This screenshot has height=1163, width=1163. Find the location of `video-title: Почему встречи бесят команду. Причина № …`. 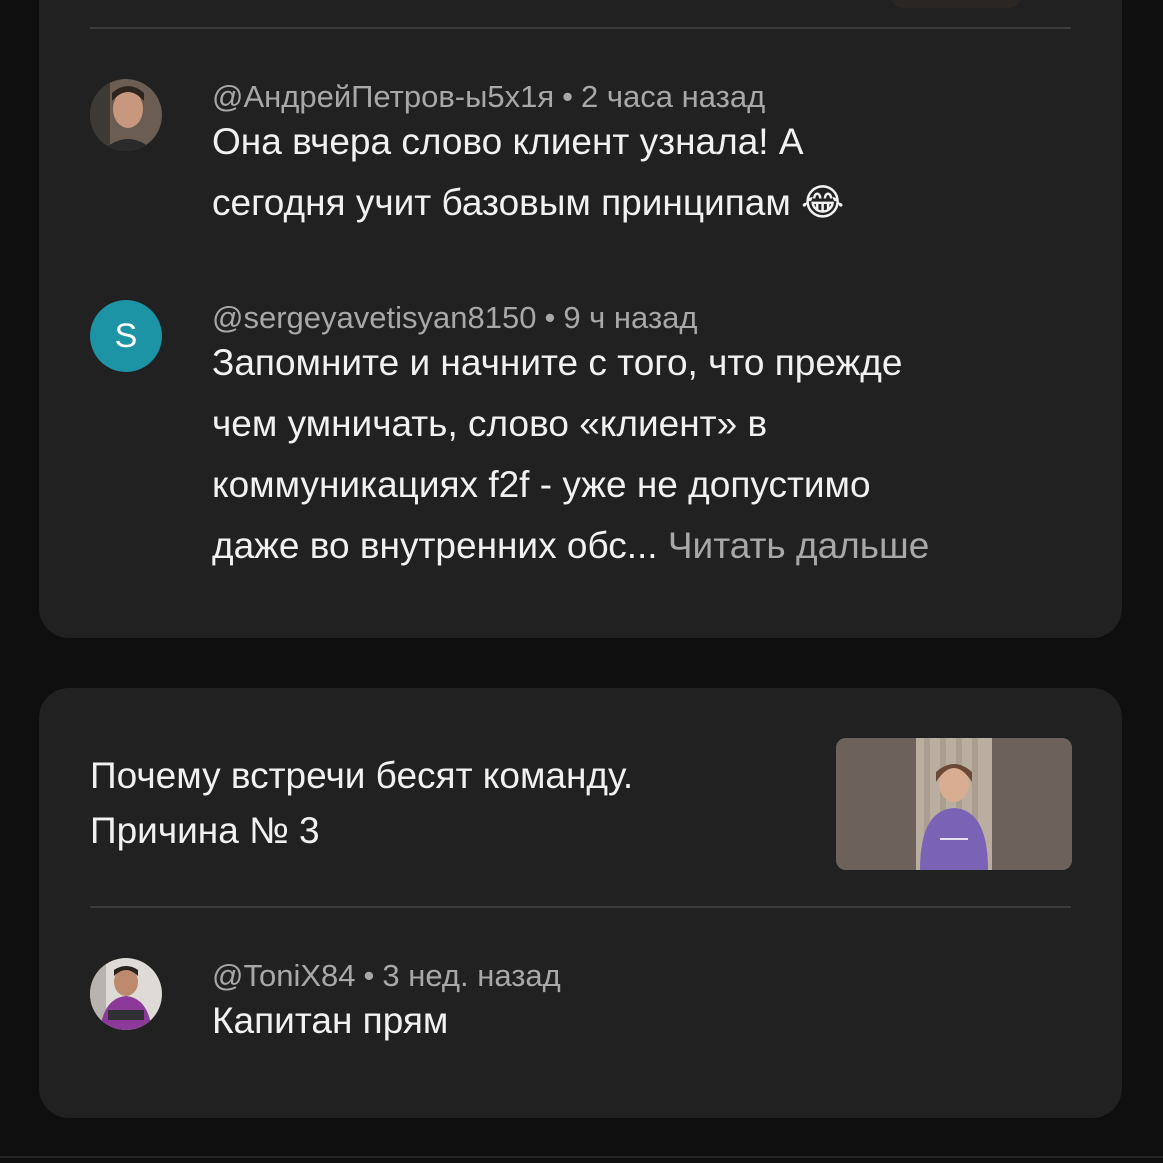

video-title: Почему встречи бесят команду. Причина № … is located at coordinates (440, 803).